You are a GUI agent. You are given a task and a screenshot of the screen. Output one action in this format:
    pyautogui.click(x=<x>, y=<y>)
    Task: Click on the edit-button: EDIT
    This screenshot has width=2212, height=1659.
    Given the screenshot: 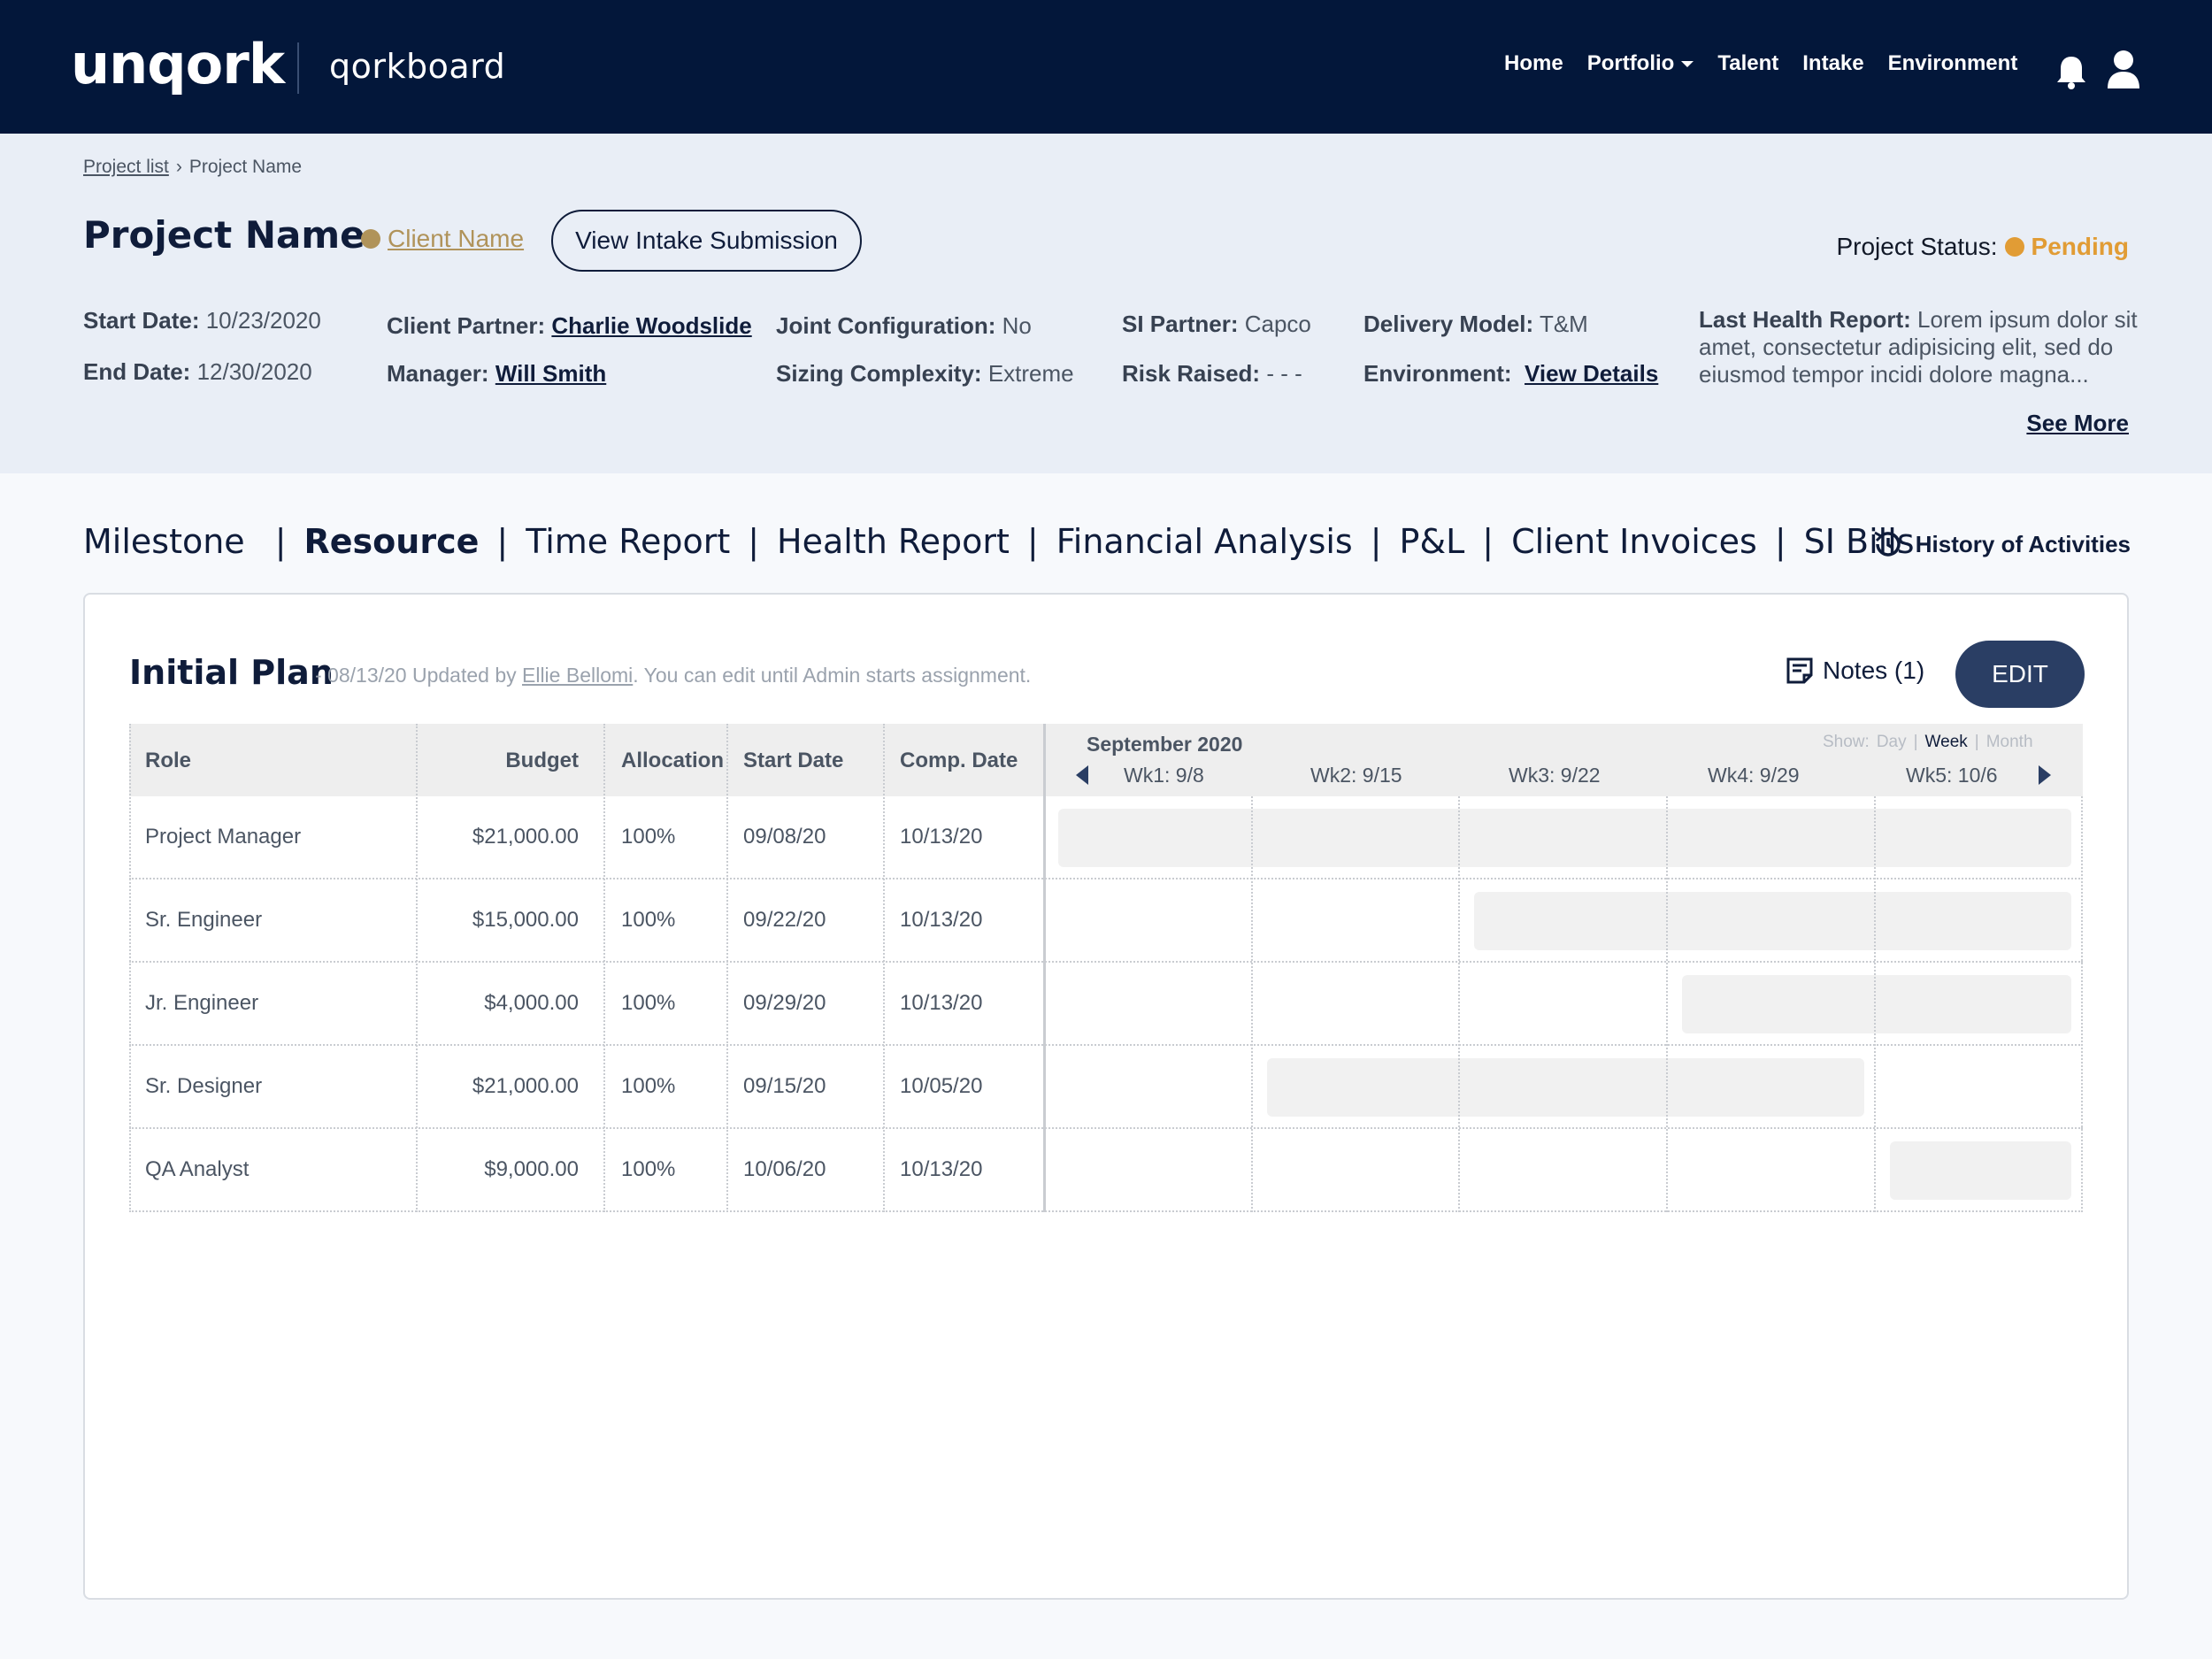 What is the action you would take?
    pyautogui.click(x=2020, y=675)
    